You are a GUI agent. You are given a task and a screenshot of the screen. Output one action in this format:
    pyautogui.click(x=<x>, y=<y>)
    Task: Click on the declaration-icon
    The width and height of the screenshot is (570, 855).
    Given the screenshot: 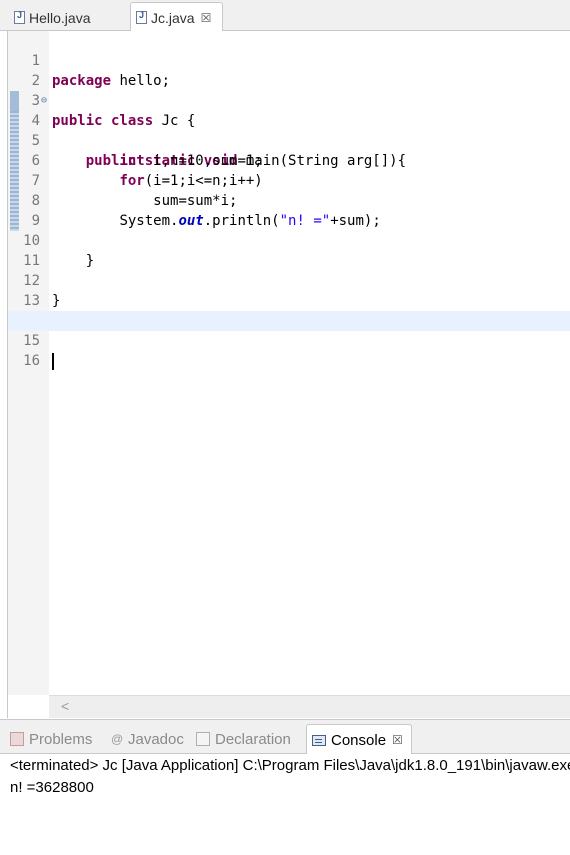 What is the action you would take?
    pyautogui.click(x=203, y=739)
    